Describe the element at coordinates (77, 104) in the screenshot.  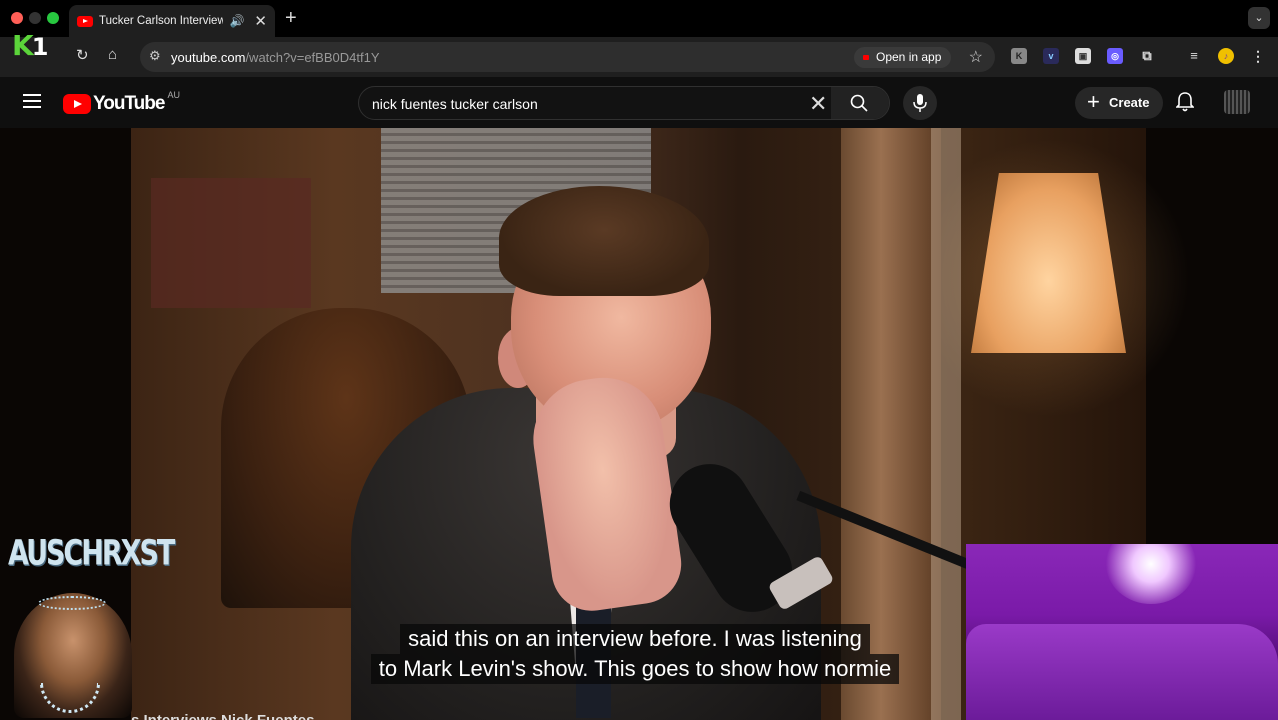
I see `youtube-play-icon` at that location.